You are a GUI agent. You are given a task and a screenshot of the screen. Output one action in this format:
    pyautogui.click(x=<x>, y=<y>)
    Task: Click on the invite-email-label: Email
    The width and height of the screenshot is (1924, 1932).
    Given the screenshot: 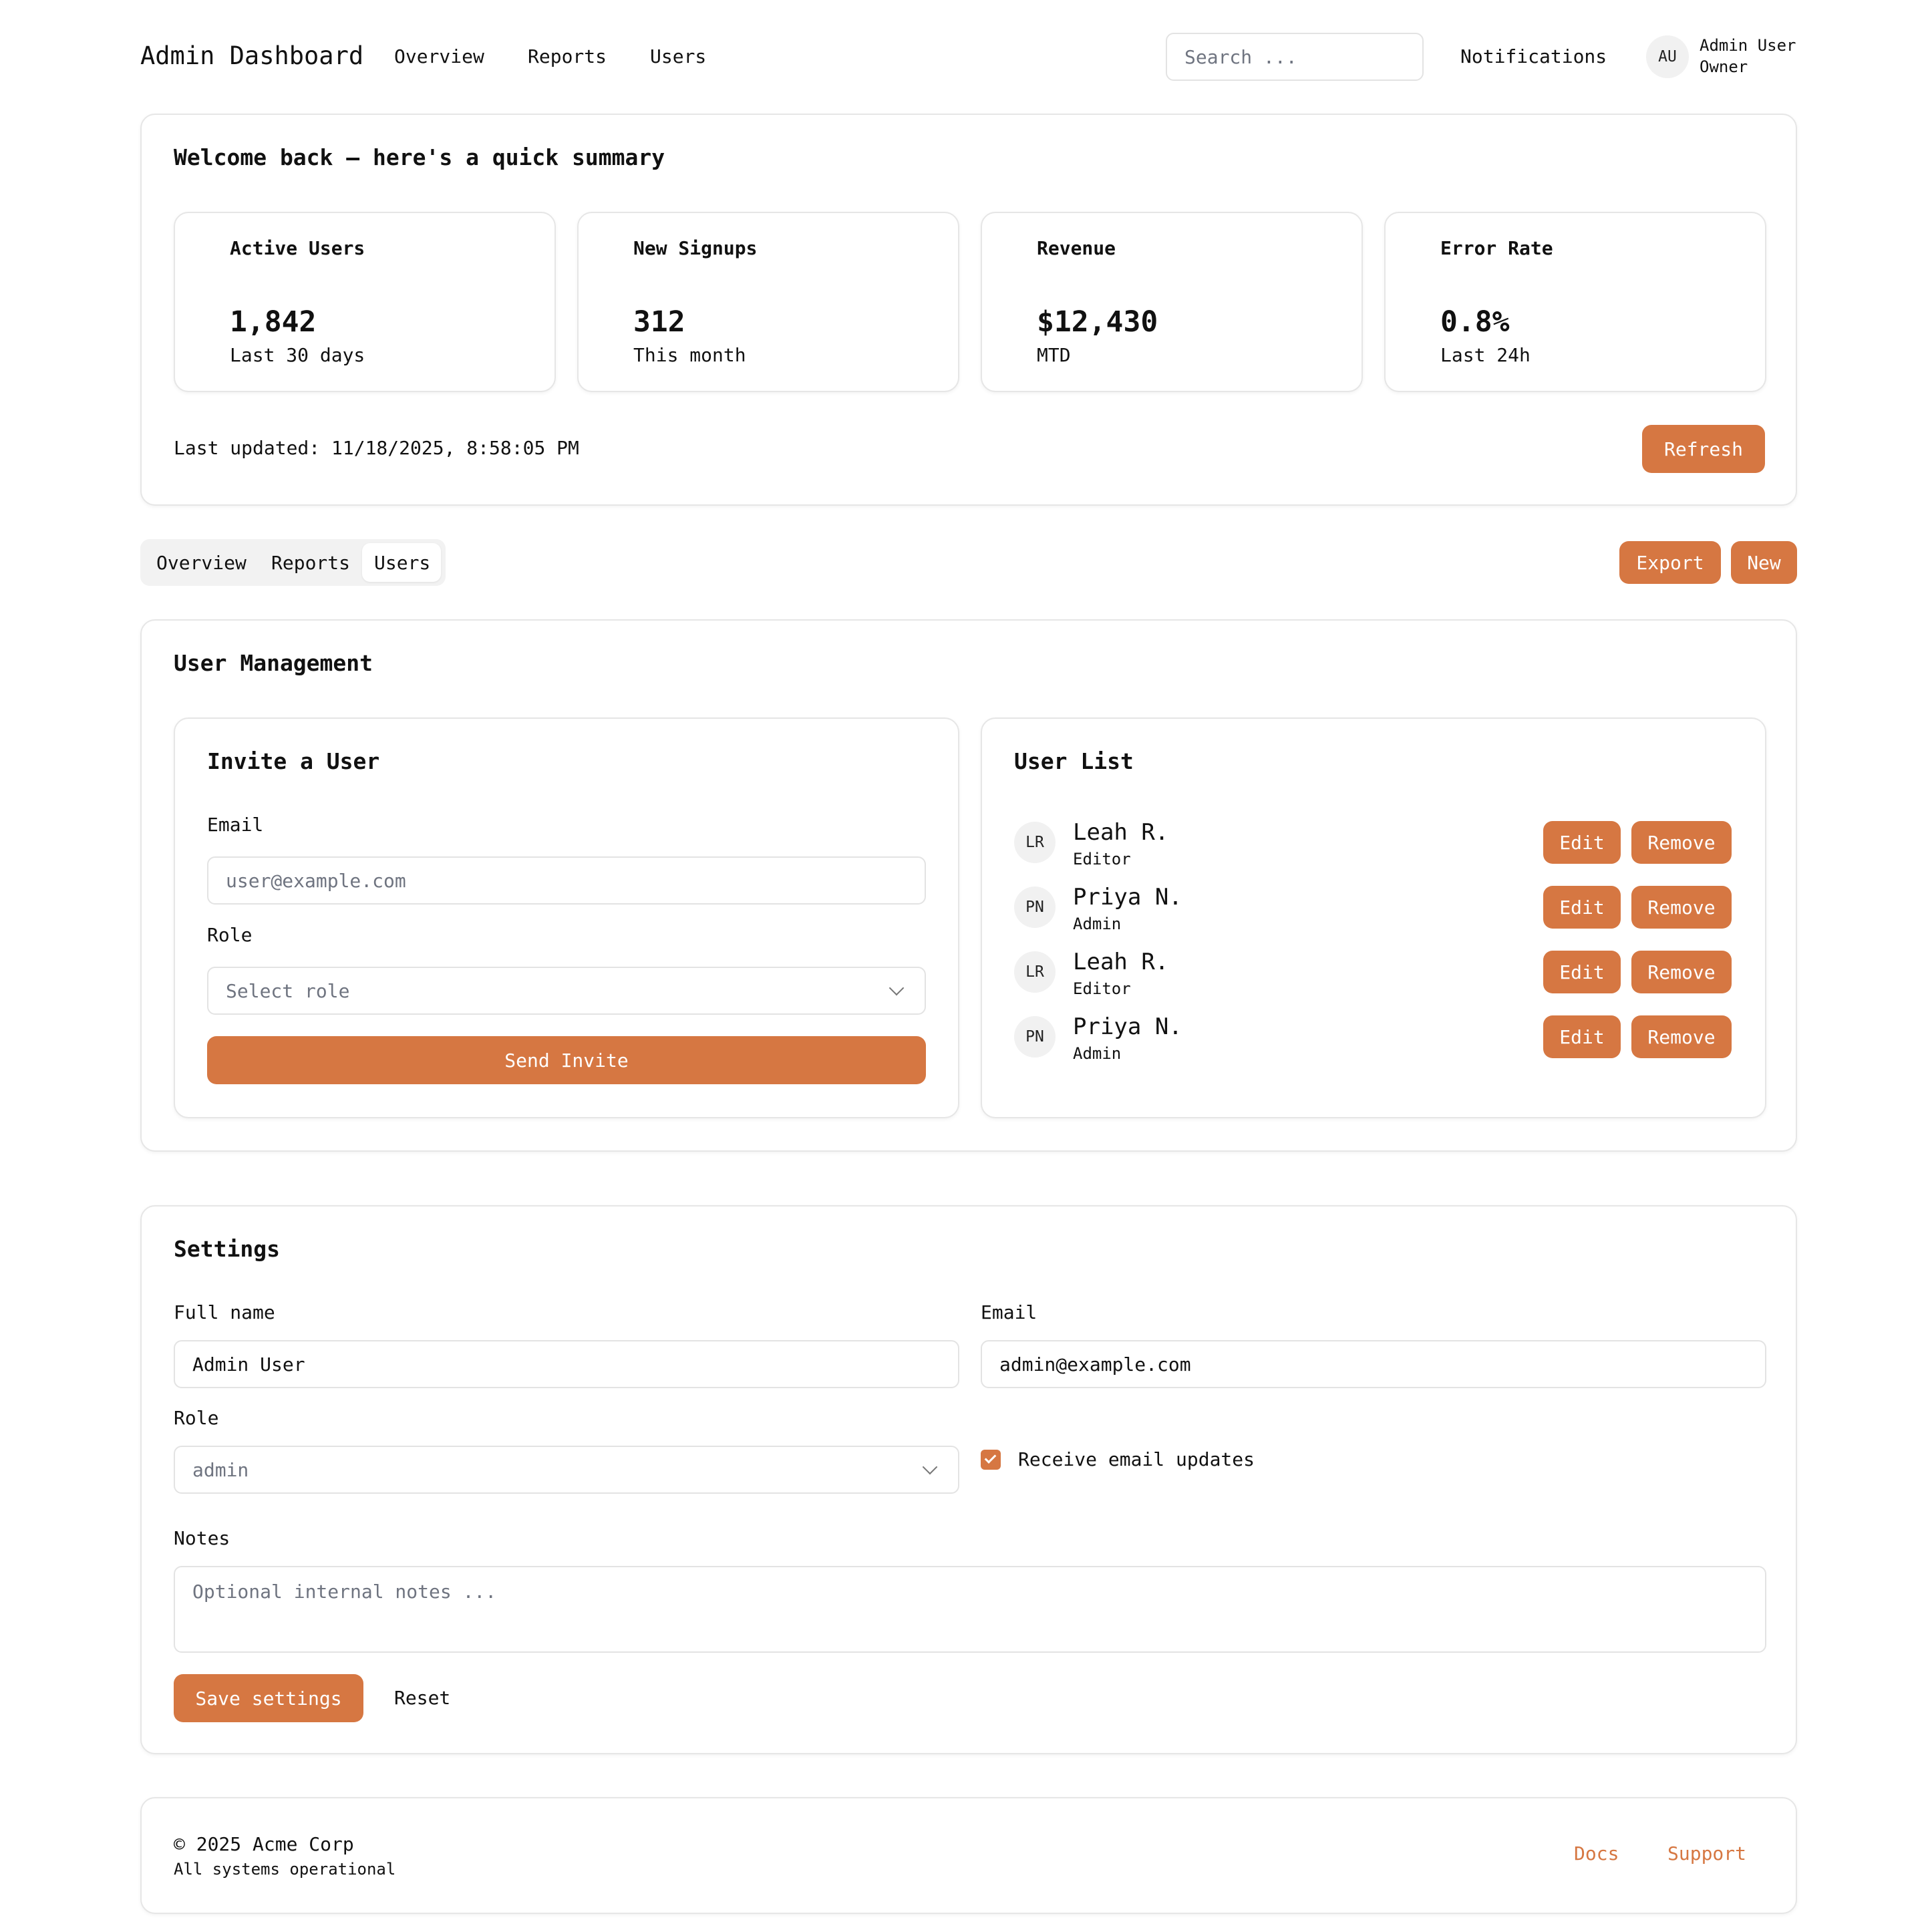 What is the action you would take?
    pyautogui.click(x=235, y=825)
    